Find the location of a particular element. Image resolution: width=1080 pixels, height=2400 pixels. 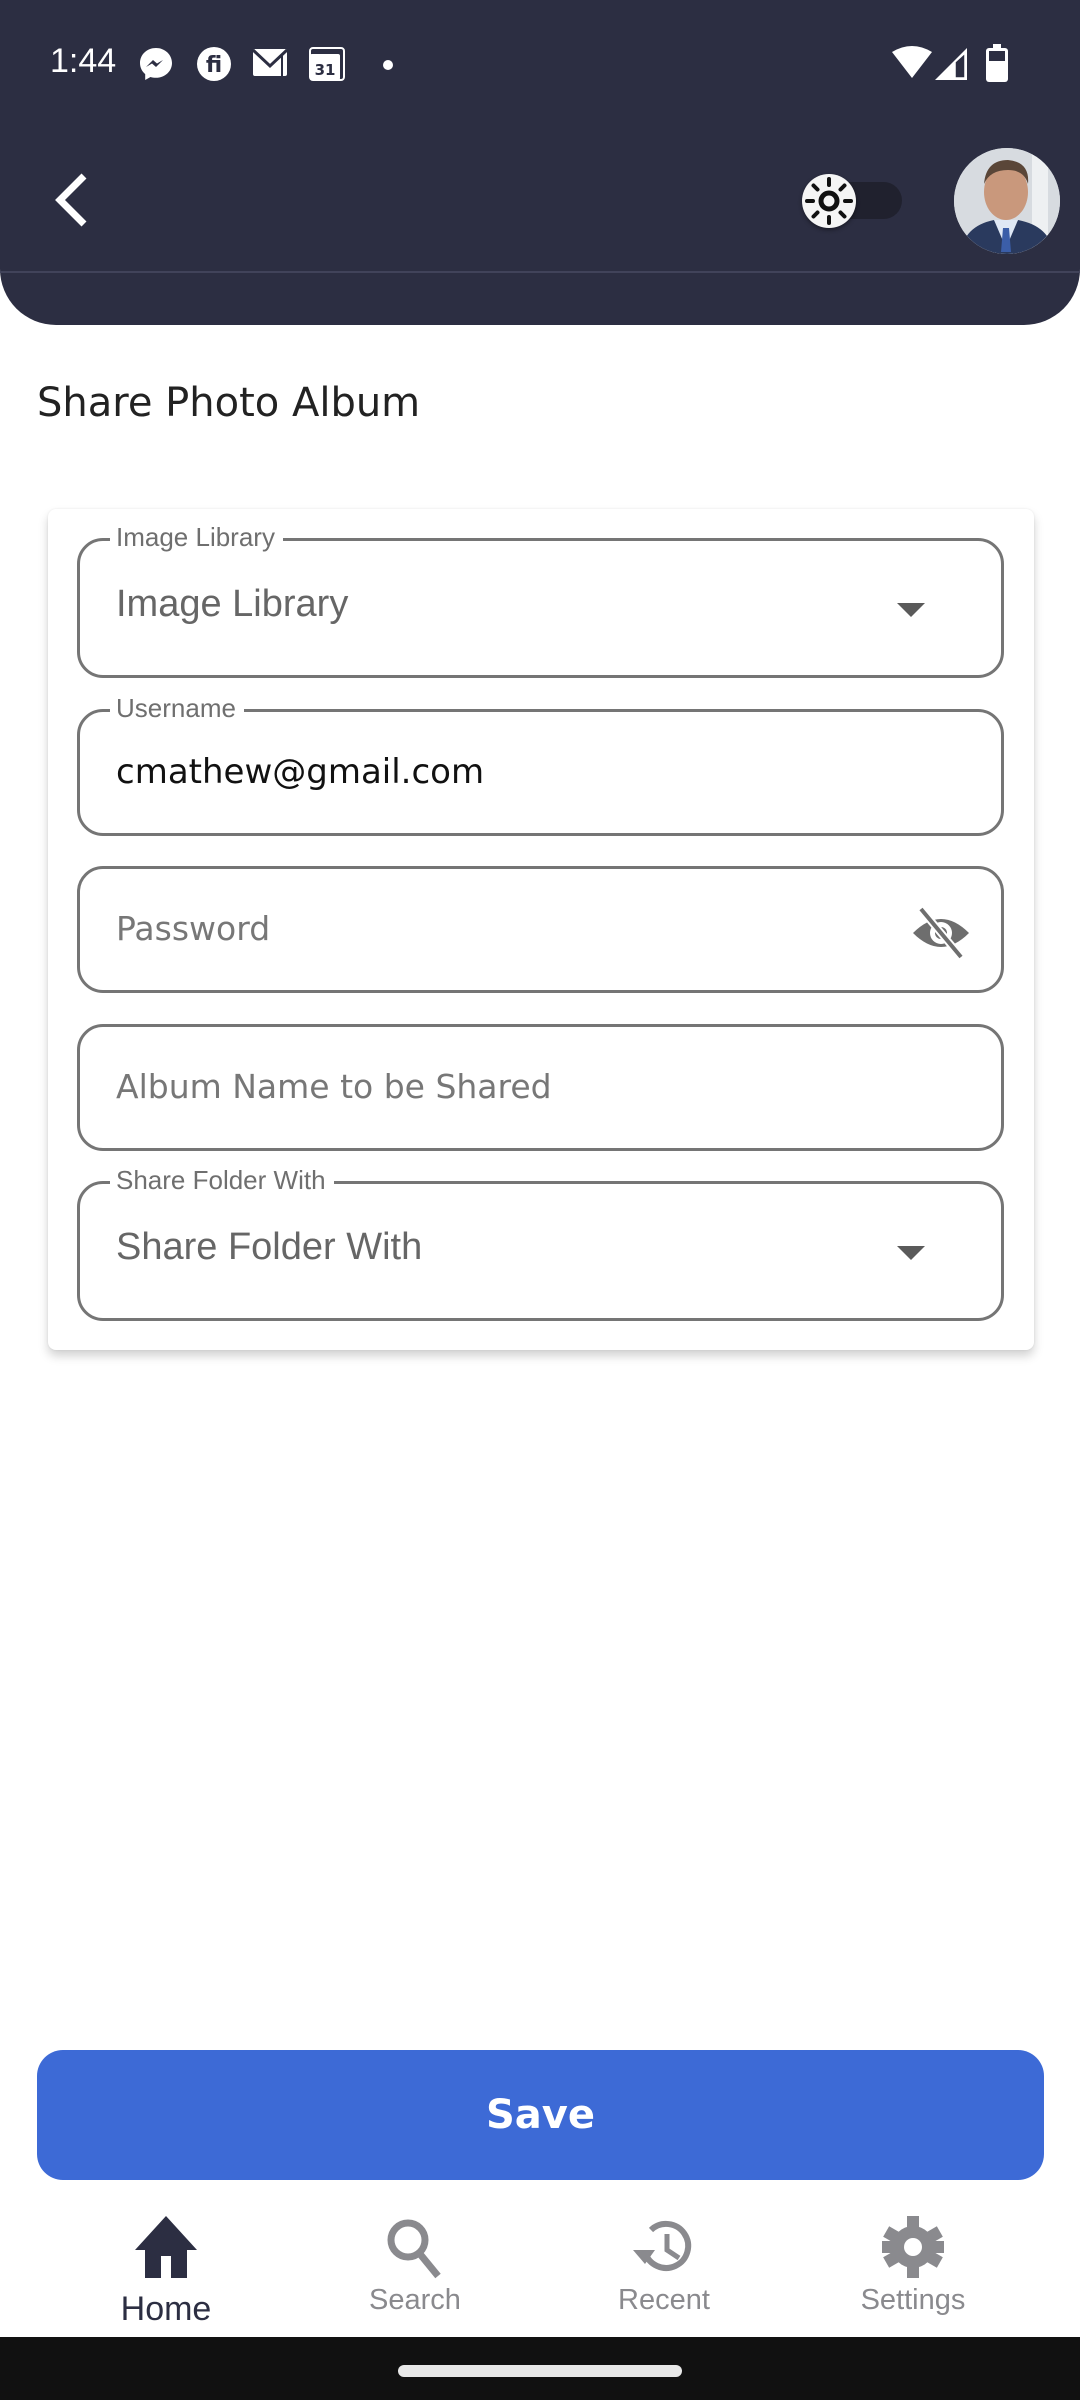

system-navigation-bar is located at coordinates (540, 2368).